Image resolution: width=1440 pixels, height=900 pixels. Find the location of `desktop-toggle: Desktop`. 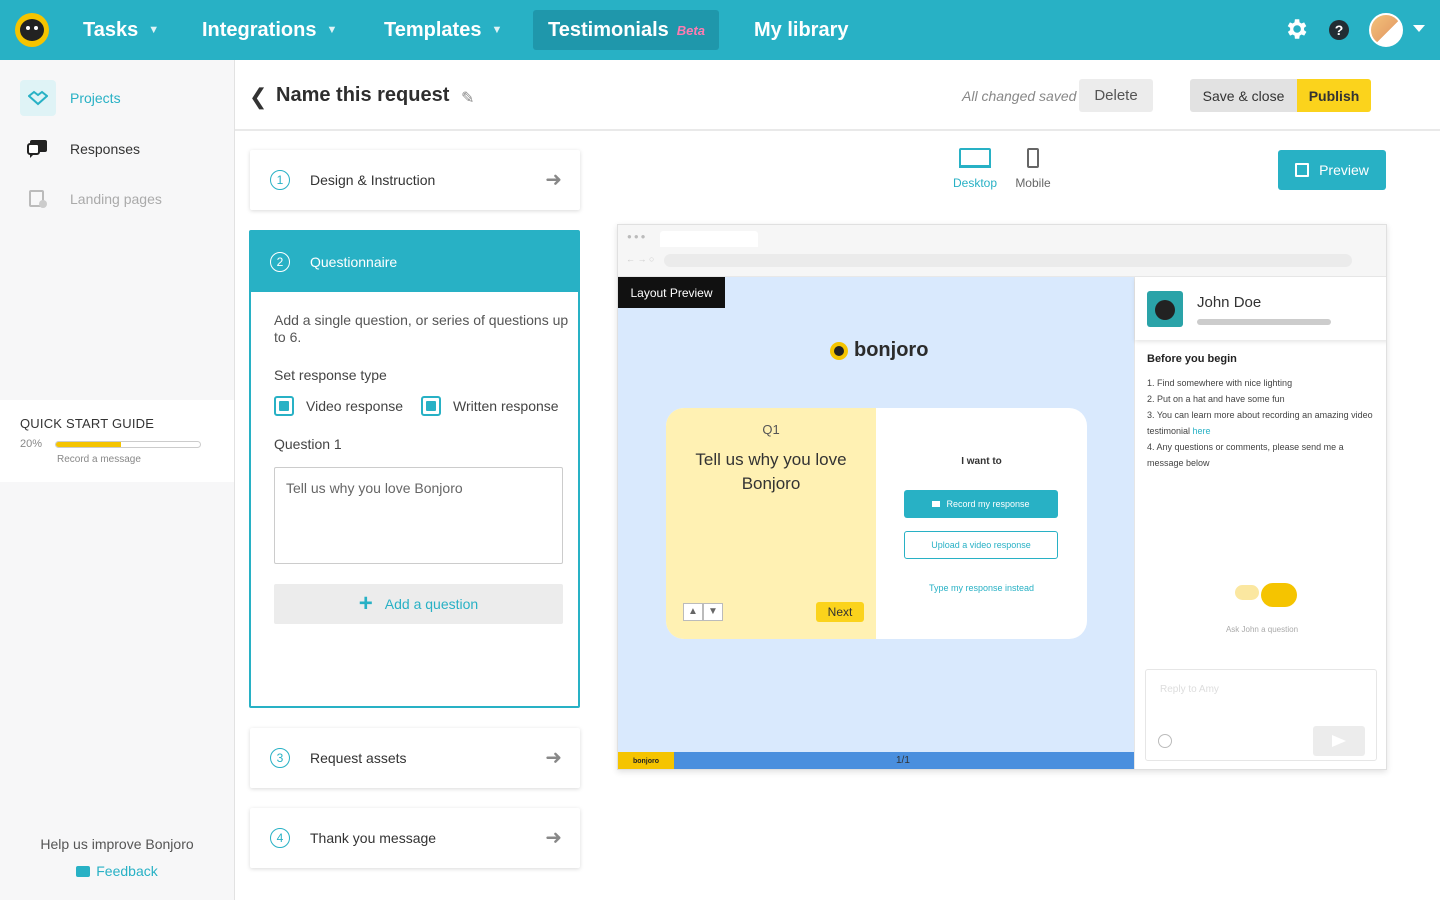

desktop-toggle: Desktop is located at coordinates (975, 169).